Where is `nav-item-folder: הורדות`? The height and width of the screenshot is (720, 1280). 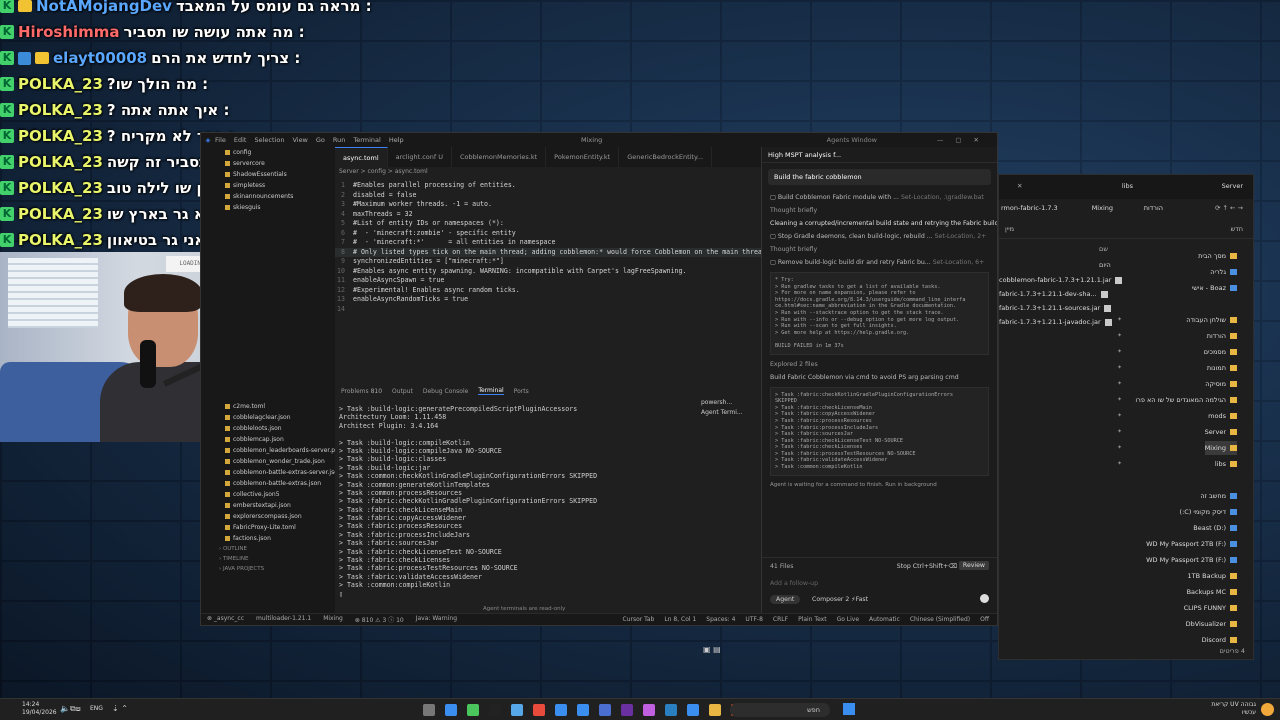 nav-item-folder: הורדות is located at coordinates (1222, 336).